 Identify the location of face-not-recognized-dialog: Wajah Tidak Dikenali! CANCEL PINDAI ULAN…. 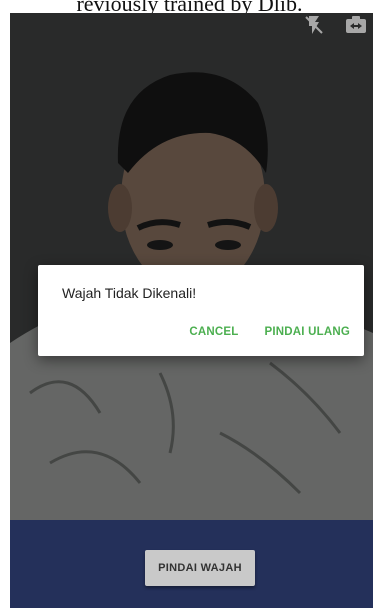
(201, 310).